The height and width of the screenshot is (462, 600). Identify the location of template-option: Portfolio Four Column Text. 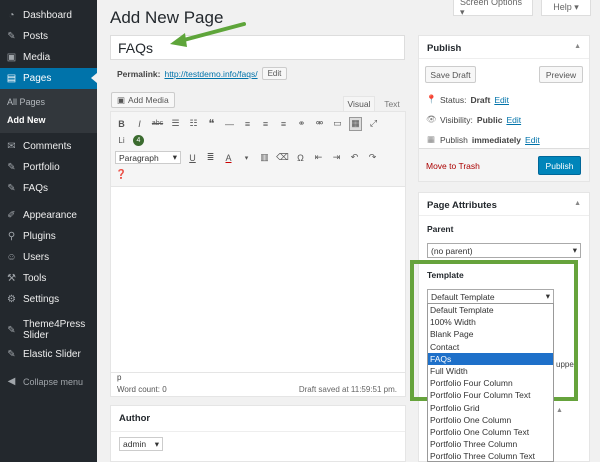
(490, 395).